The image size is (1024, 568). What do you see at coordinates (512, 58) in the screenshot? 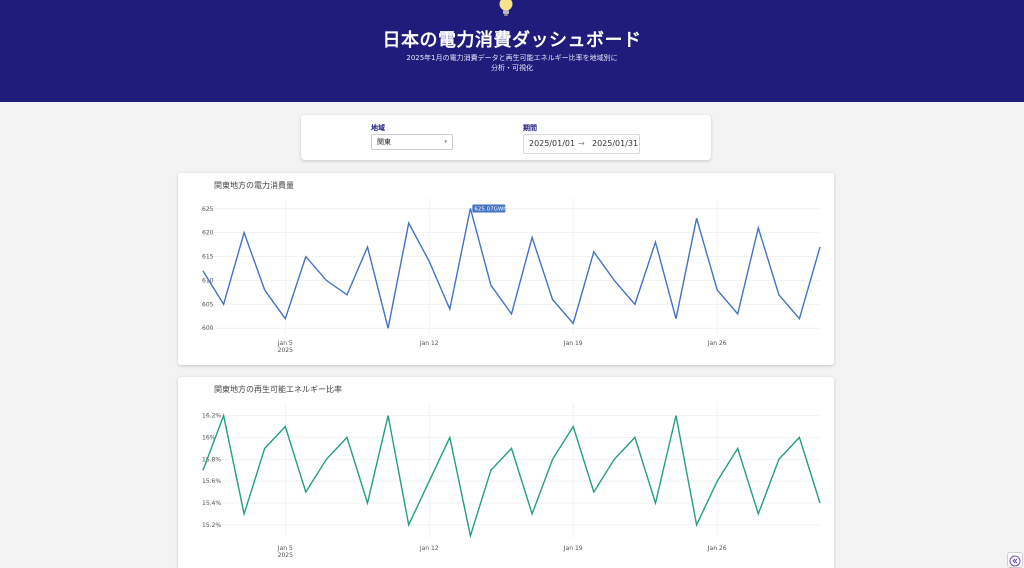
I see `subtitle-line-1: 2025年1月の電力消費データと再生可能エネルギー比率を地域別に` at bounding box center [512, 58].